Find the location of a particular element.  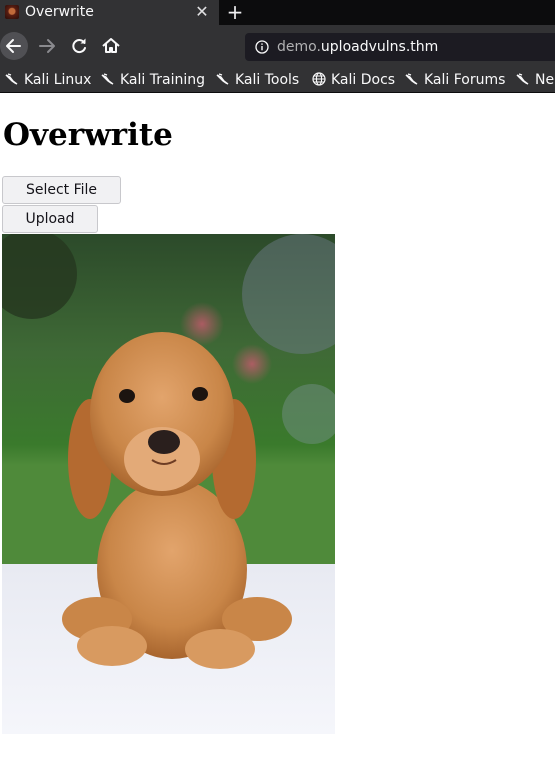

page-title: Overwrite is located at coordinates (88, 135).